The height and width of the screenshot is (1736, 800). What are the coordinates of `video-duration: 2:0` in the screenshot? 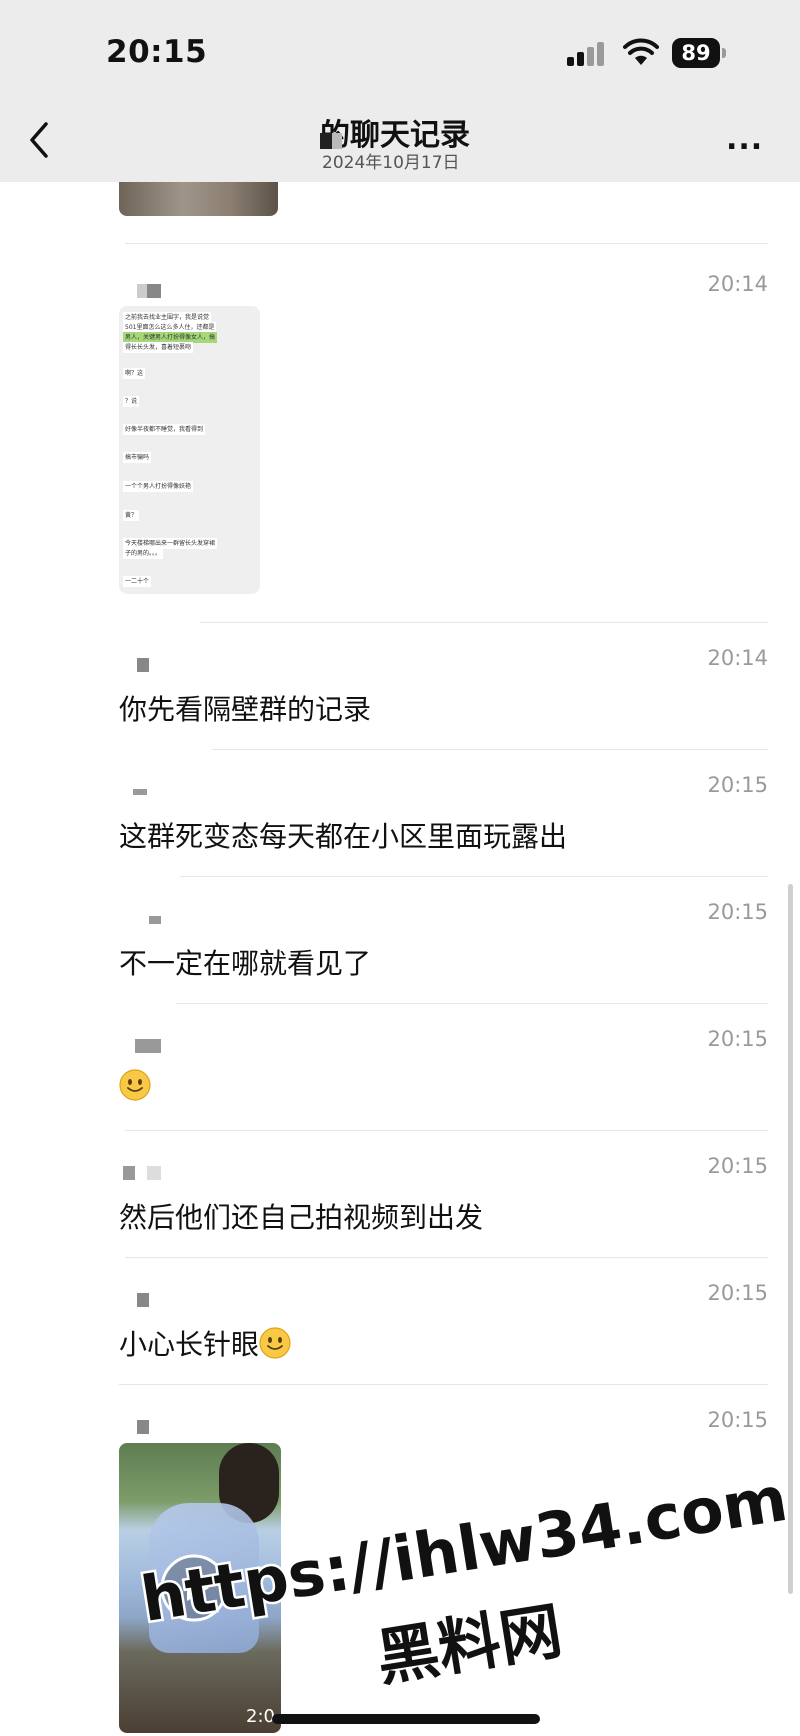 It's located at (260, 1716).